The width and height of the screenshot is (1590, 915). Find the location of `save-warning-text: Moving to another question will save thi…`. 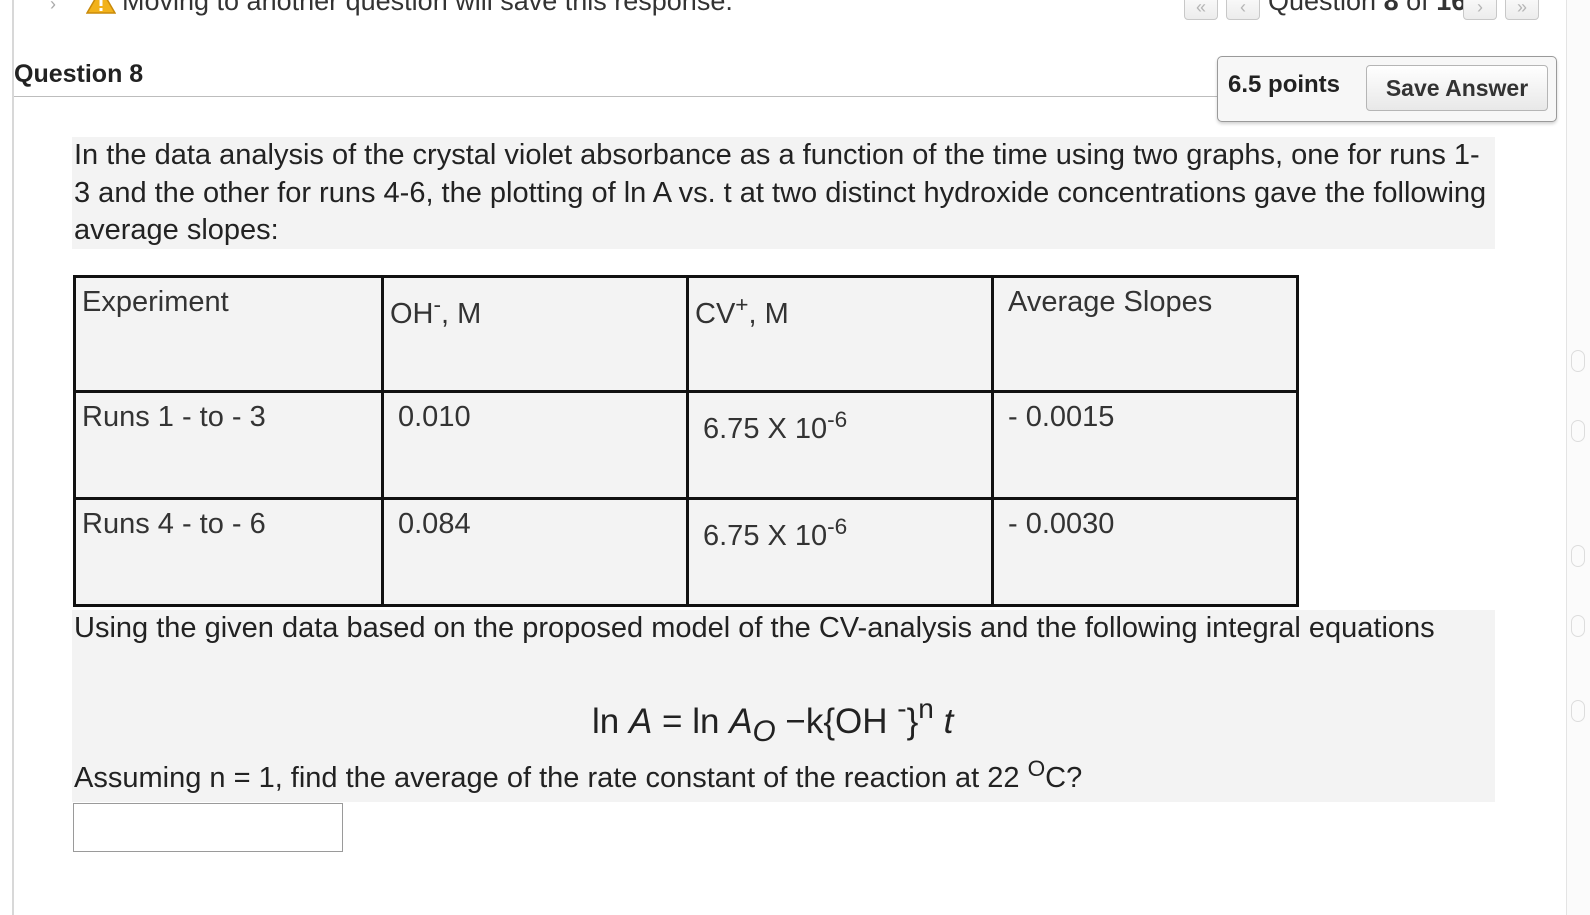

save-warning-text: Moving to another question will save thi… is located at coordinates (427, 8).